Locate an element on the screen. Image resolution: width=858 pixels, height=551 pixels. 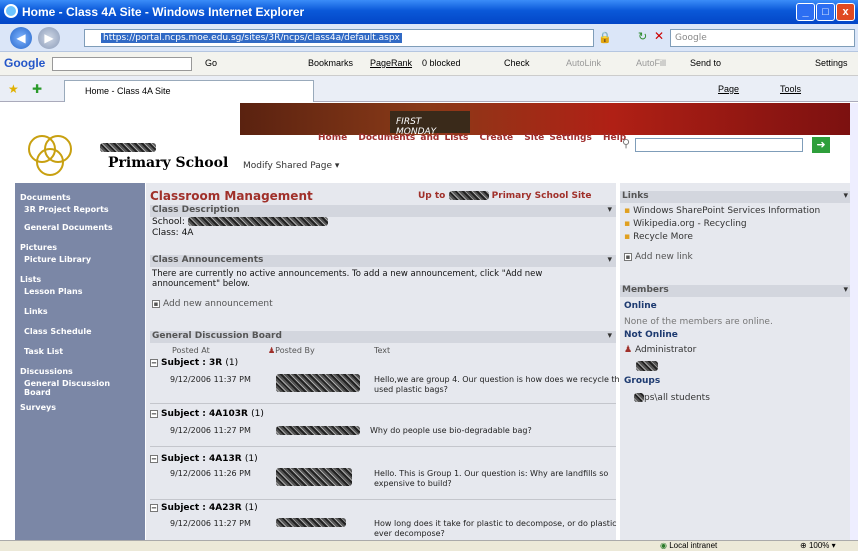
tools-menu: Tools is located at coordinates (790, 89).